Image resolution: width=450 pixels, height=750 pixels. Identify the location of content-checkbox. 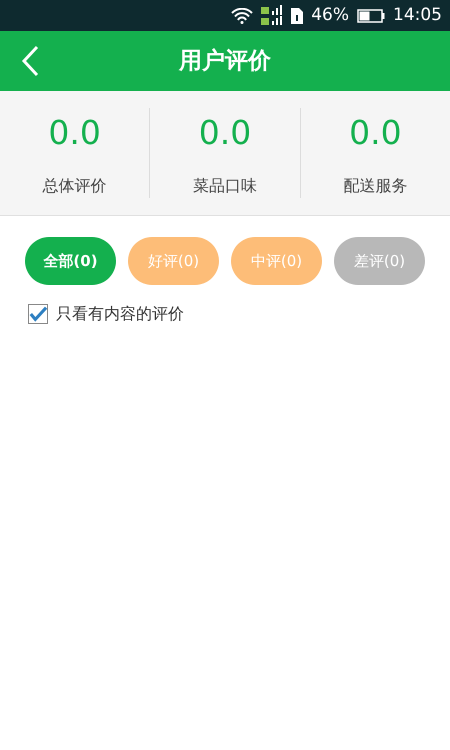
(38, 314).